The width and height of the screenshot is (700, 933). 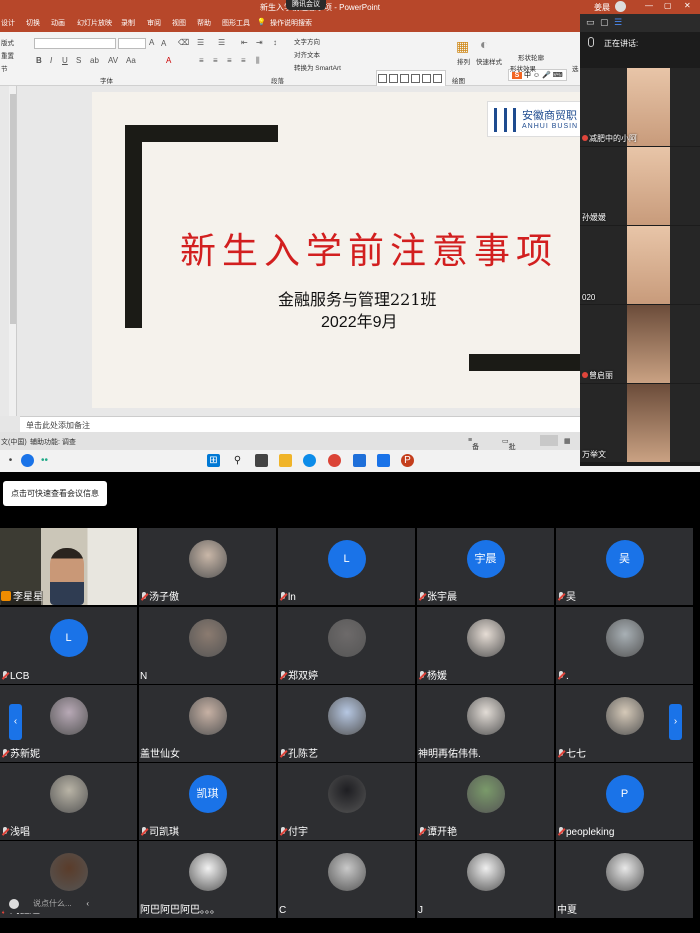 What do you see at coordinates (369, 248) in the screenshot?
I see `slide-title: 新生入学前注意事项` at bounding box center [369, 248].